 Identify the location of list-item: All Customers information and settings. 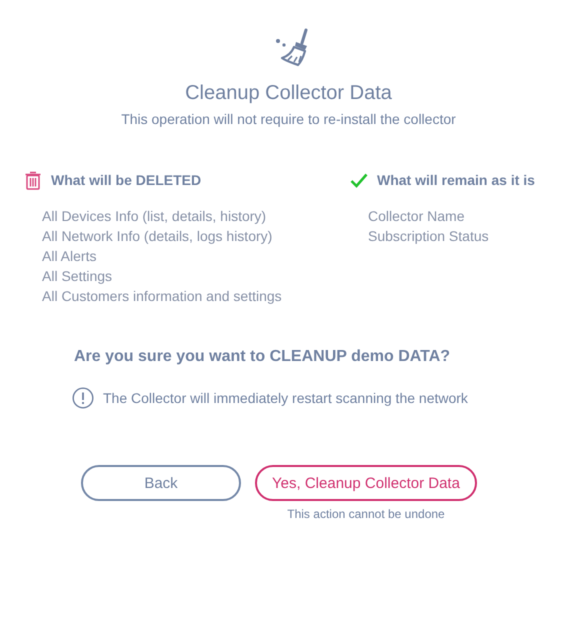
(162, 296).